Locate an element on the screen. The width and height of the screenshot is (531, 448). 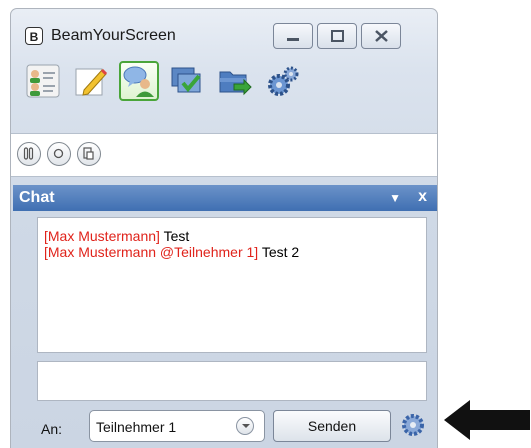
title-bar: B BeamYourScreen is located at coordinates (224, 29).